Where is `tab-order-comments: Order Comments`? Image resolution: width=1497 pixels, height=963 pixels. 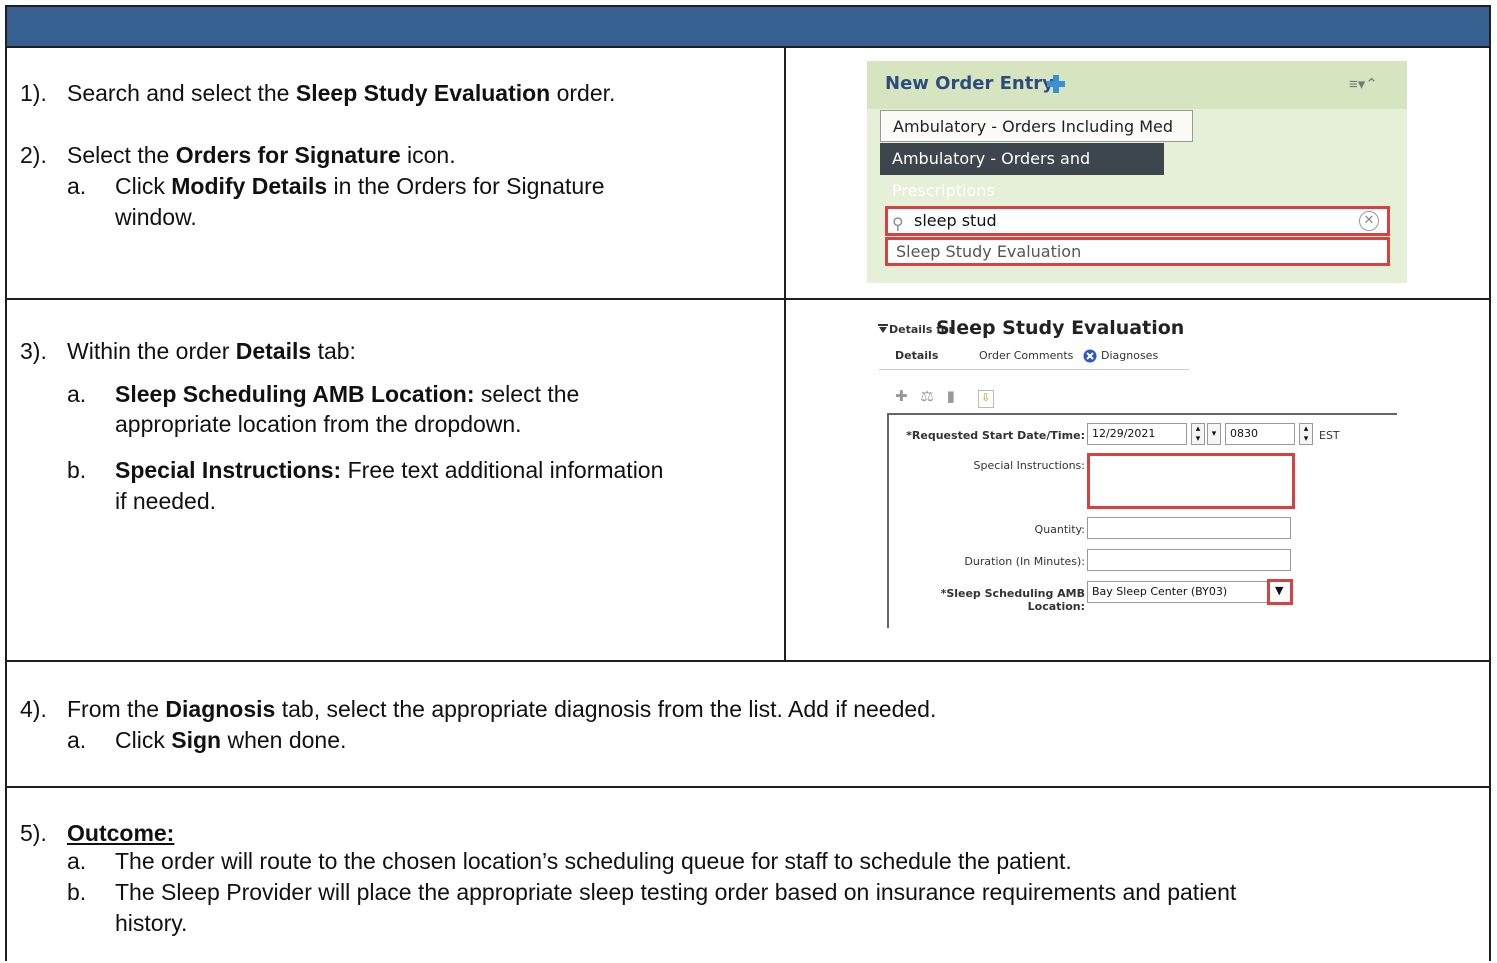 tab-order-comments: Order Comments is located at coordinates (1026, 355).